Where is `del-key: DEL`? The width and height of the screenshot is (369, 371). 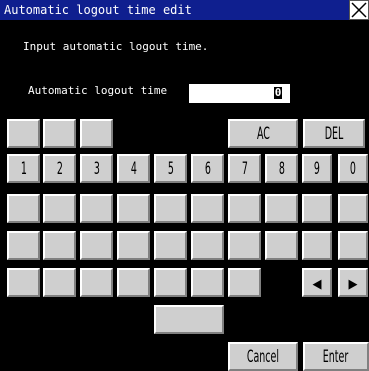
del-key: DEL is located at coordinates (334, 133).